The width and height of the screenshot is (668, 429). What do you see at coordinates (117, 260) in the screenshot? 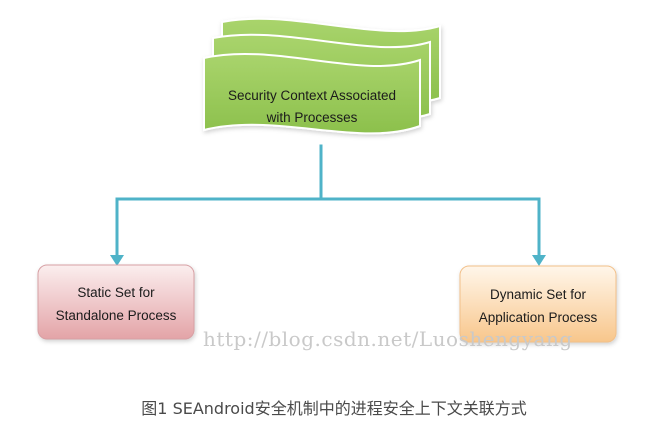
I see `arrowhead-left` at bounding box center [117, 260].